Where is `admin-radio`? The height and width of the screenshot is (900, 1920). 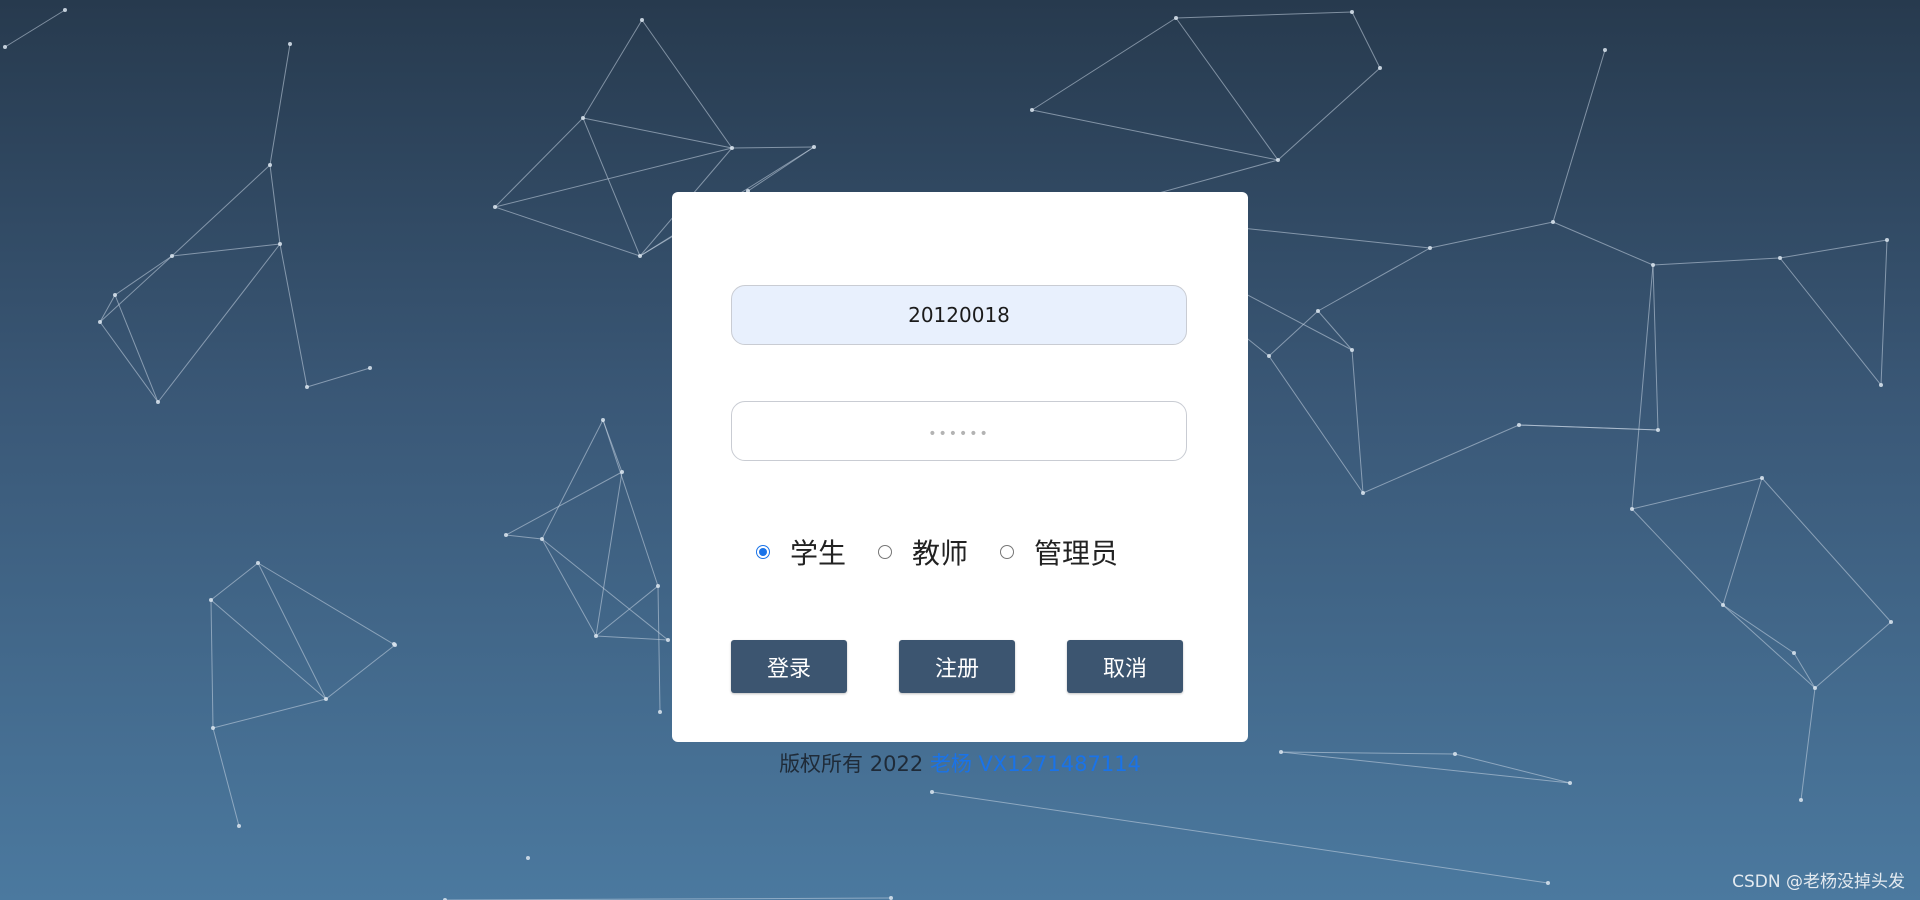
admin-radio is located at coordinates (1007, 552).